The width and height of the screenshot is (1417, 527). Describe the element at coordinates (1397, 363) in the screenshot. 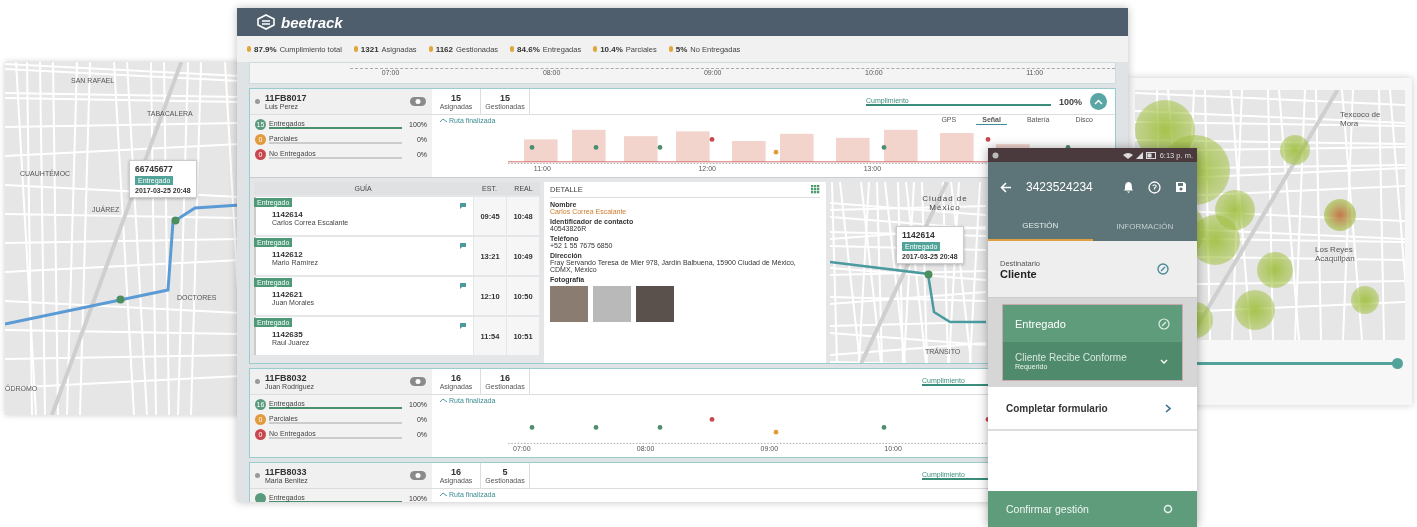

I see `slider-thumb` at that location.